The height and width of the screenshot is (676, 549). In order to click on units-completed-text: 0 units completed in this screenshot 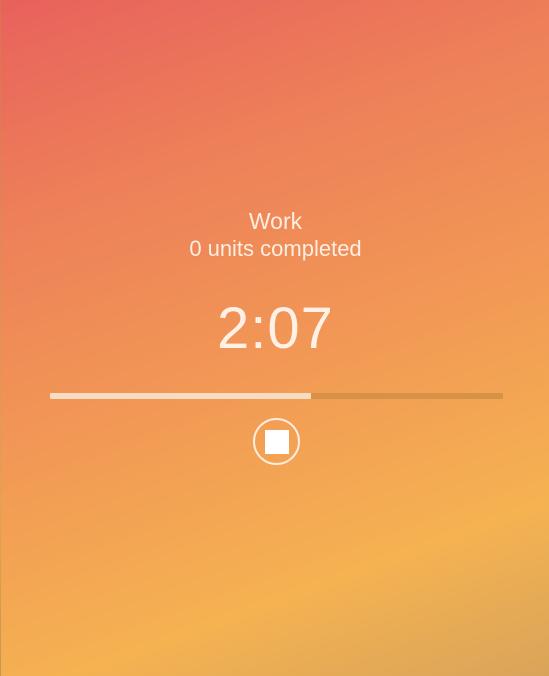, I will do `click(275, 249)`.